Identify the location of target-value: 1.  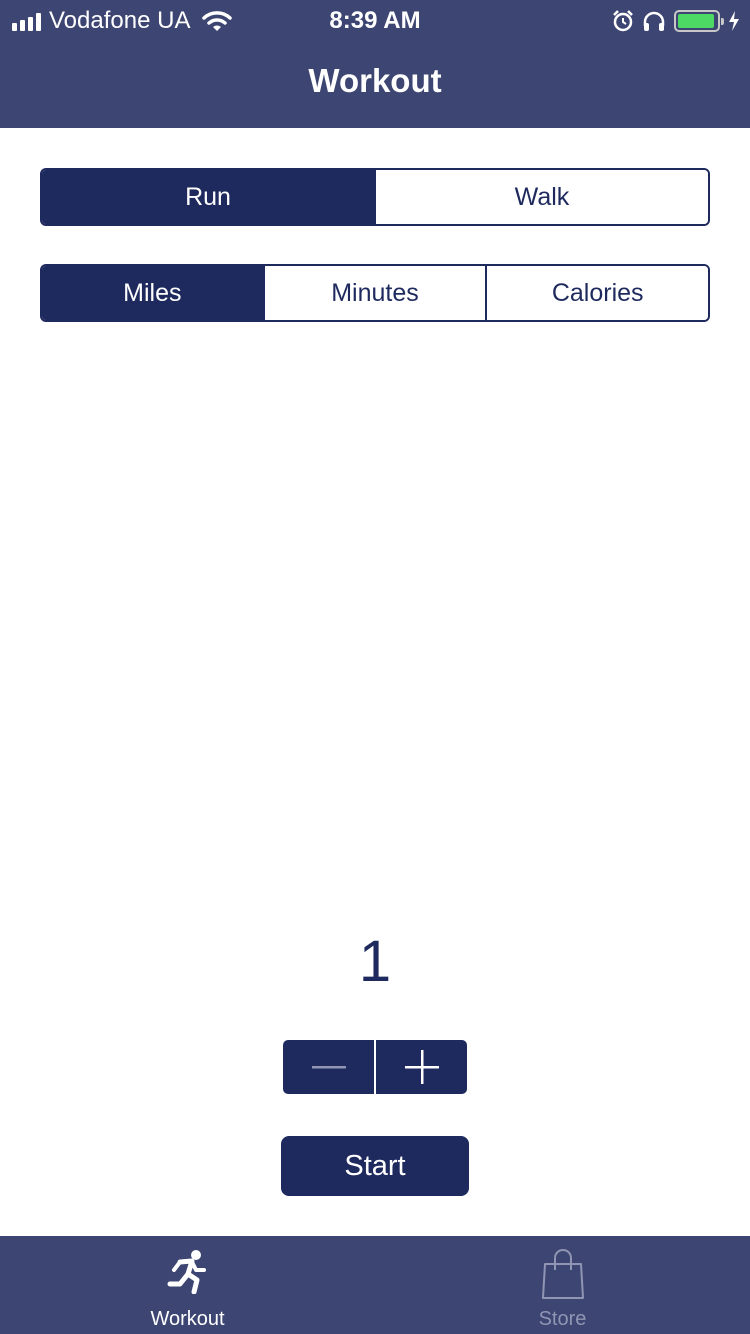
(375, 961).